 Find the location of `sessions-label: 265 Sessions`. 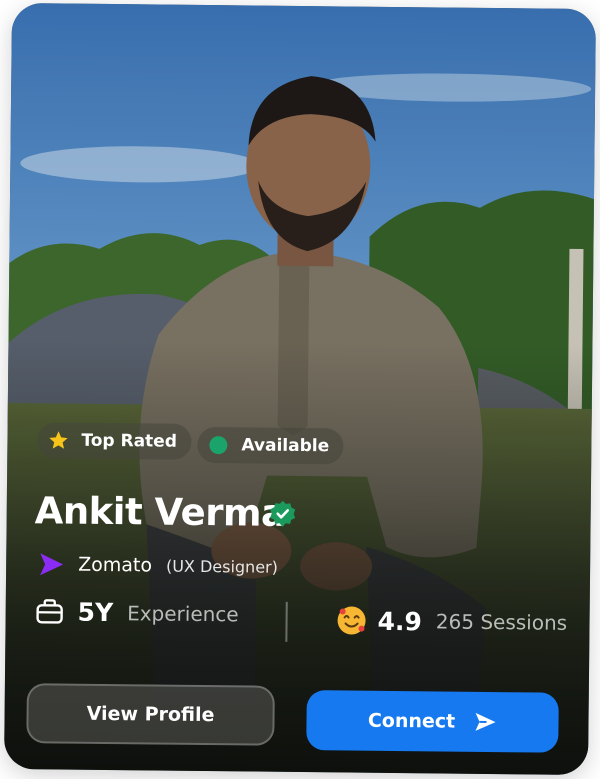

sessions-label: 265 Sessions is located at coordinates (501, 622).